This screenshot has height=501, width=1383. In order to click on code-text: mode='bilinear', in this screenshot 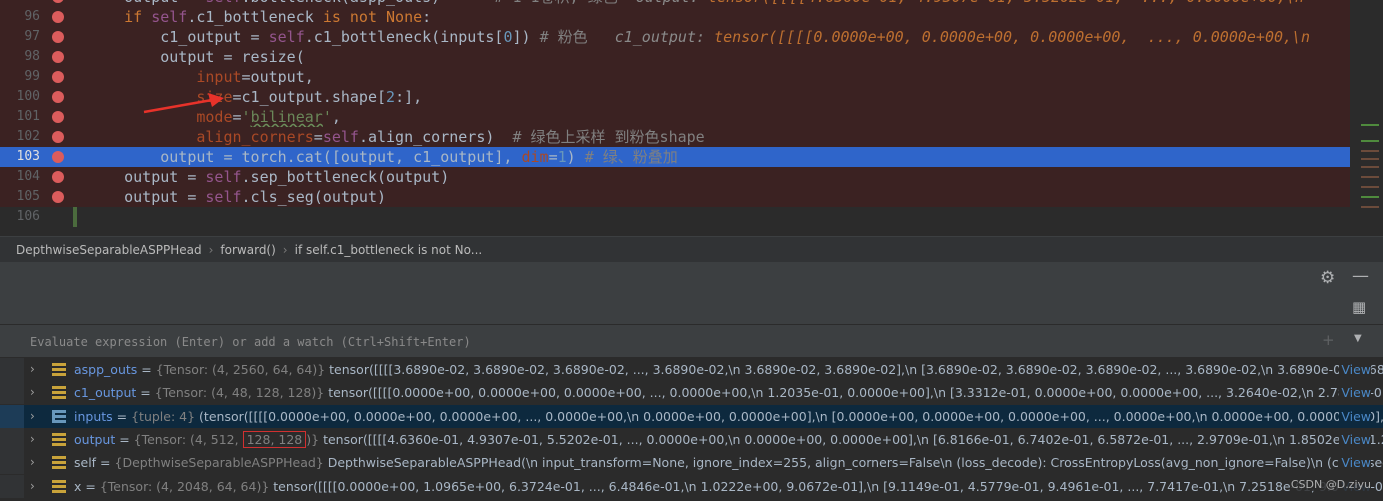, I will do `click(268, 117)`.